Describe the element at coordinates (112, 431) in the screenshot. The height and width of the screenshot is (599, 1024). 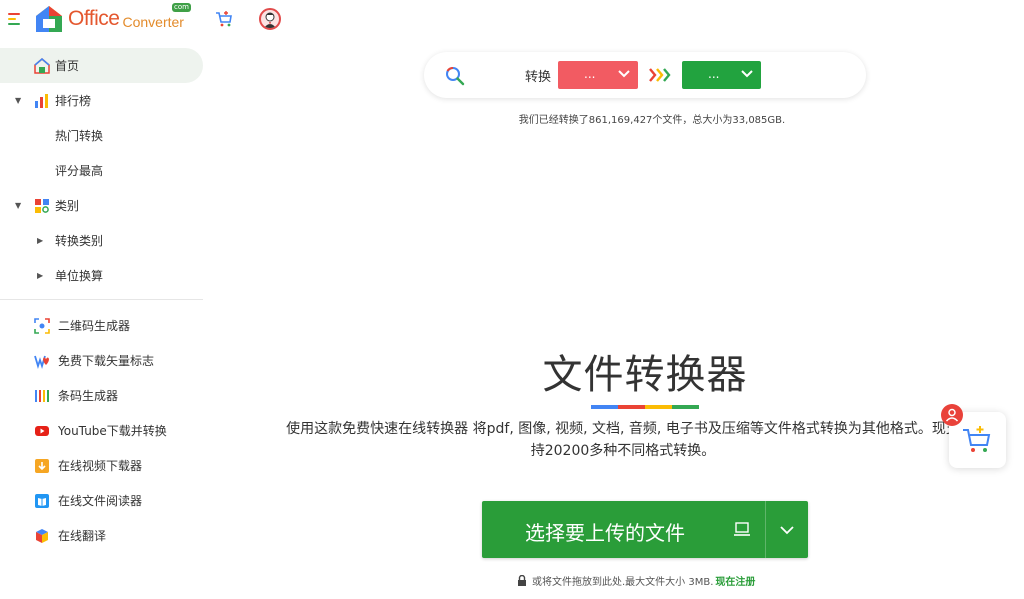
I see `sidebar-item-label: YouTube下载并转换` at that location.